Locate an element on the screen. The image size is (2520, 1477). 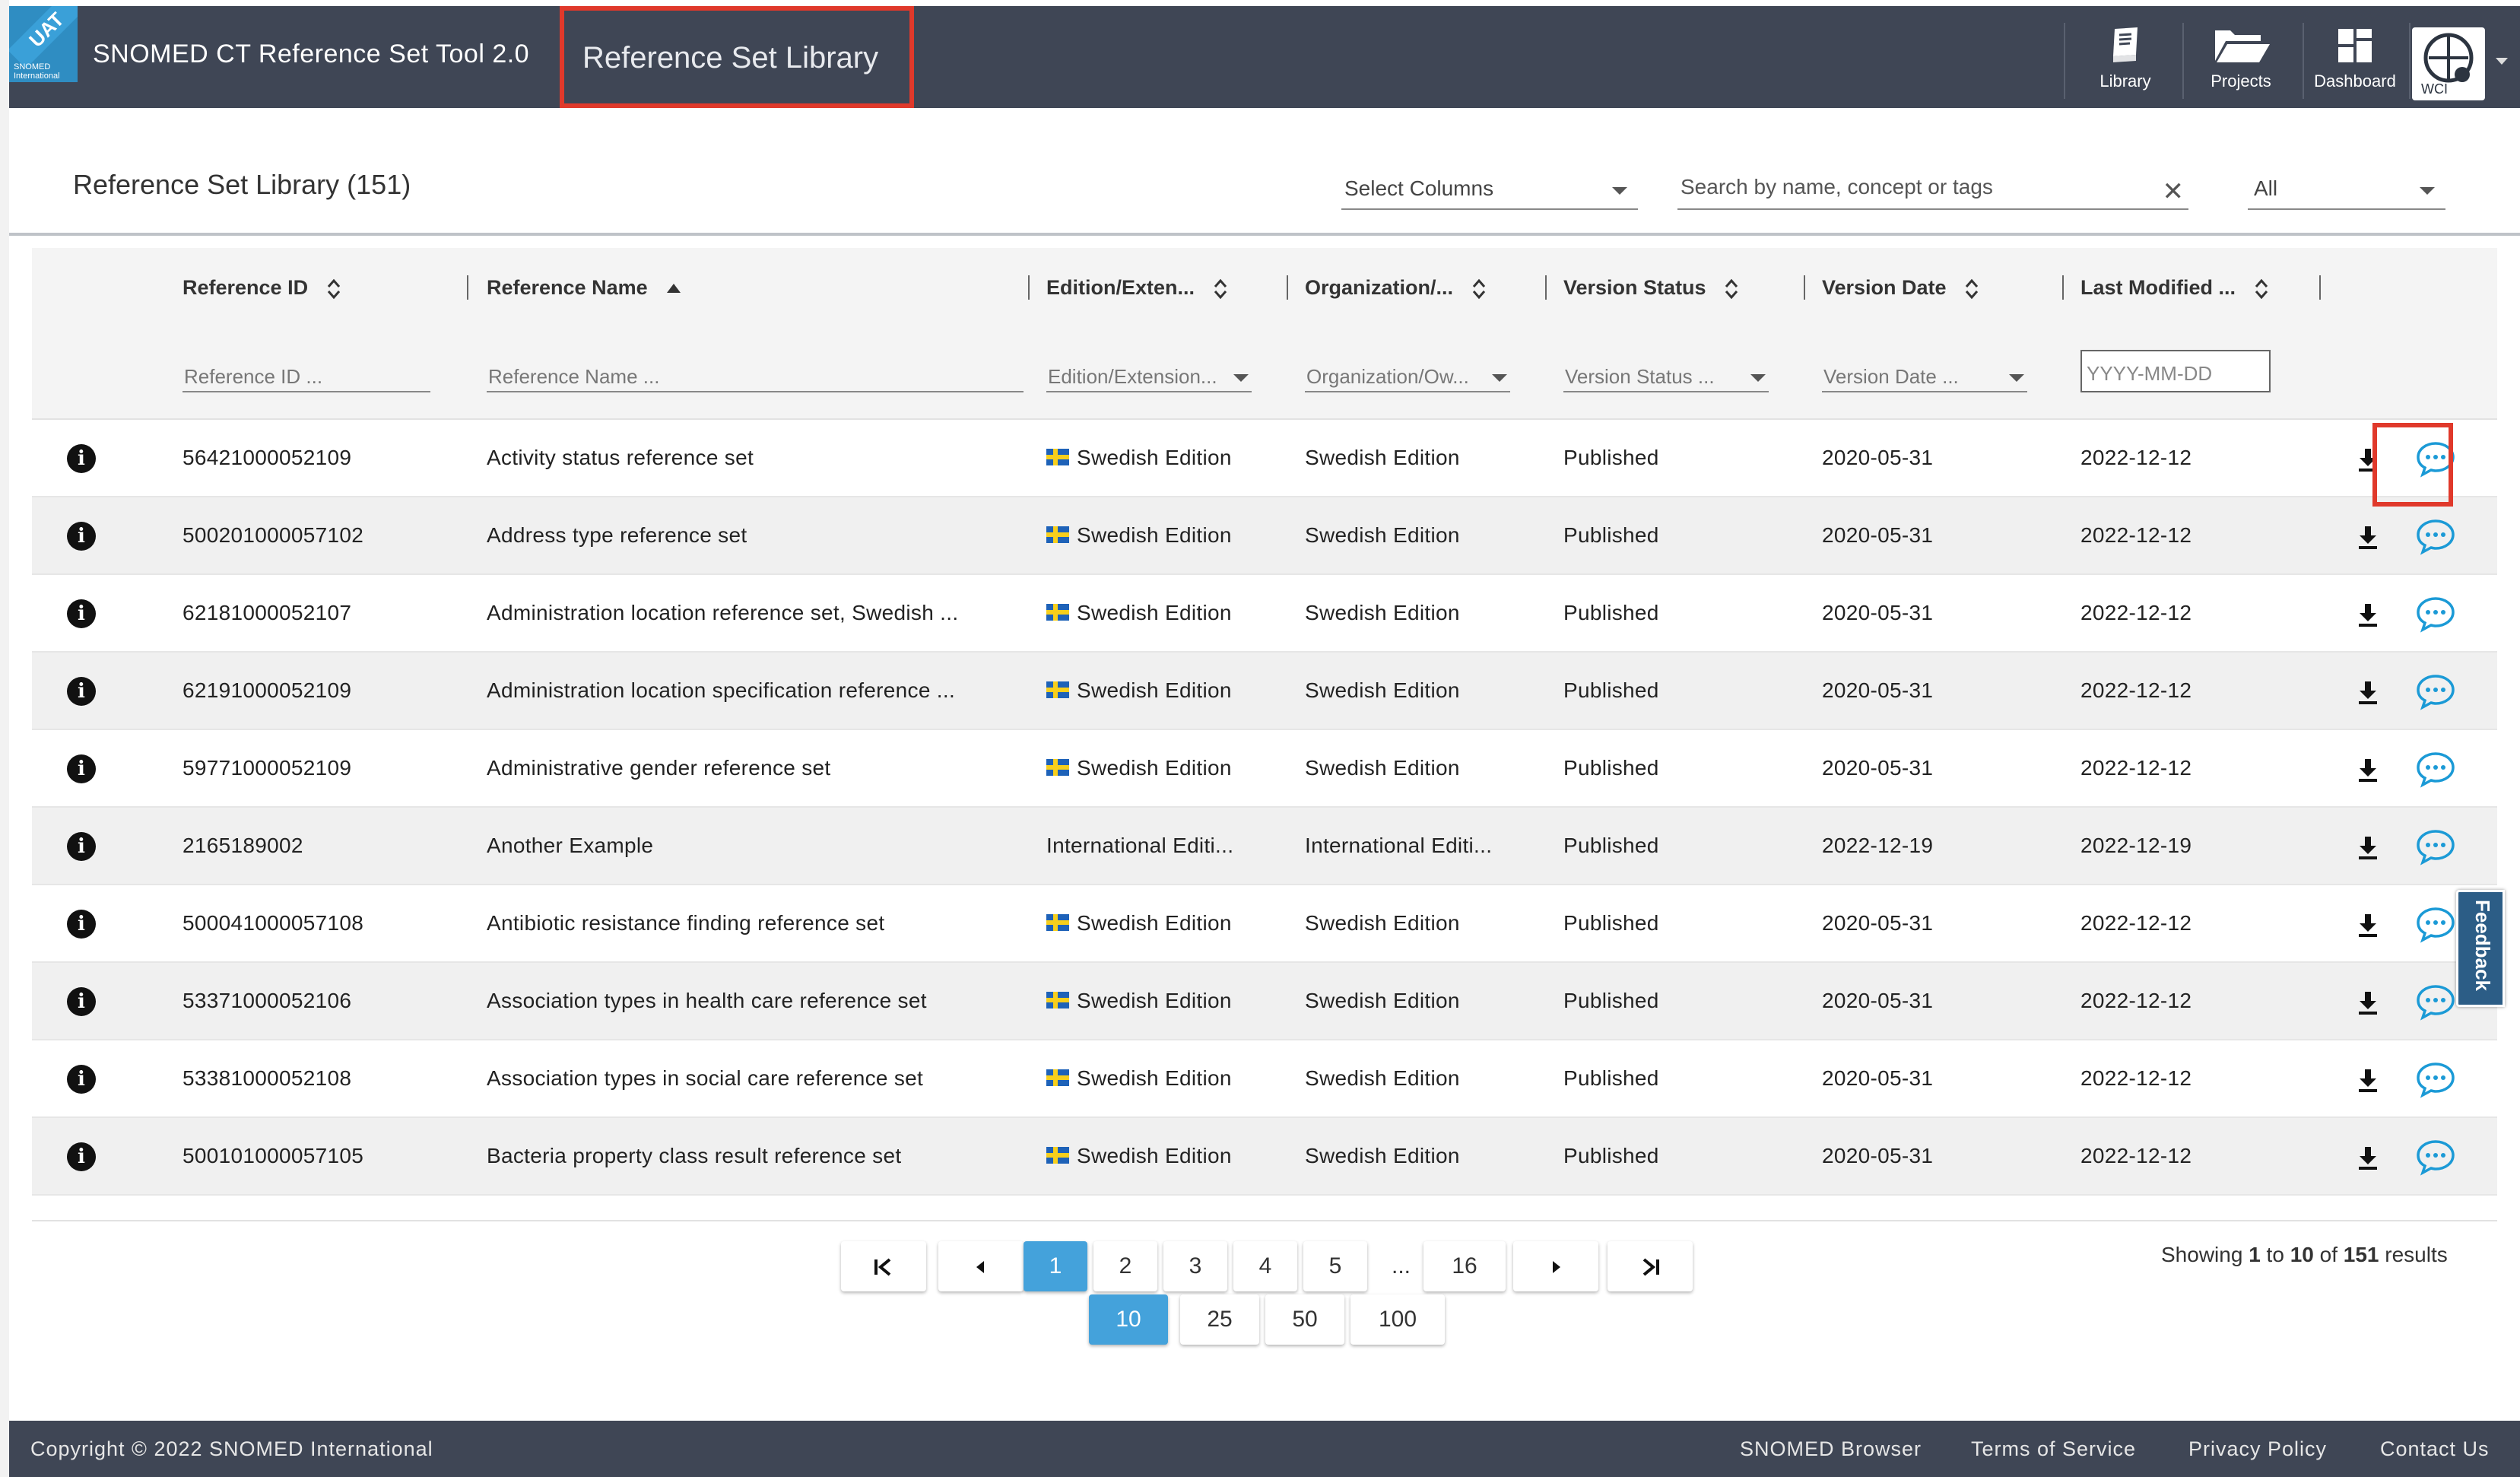
column-header-reference-id: Reference ID is located at coordinates (261, 287).